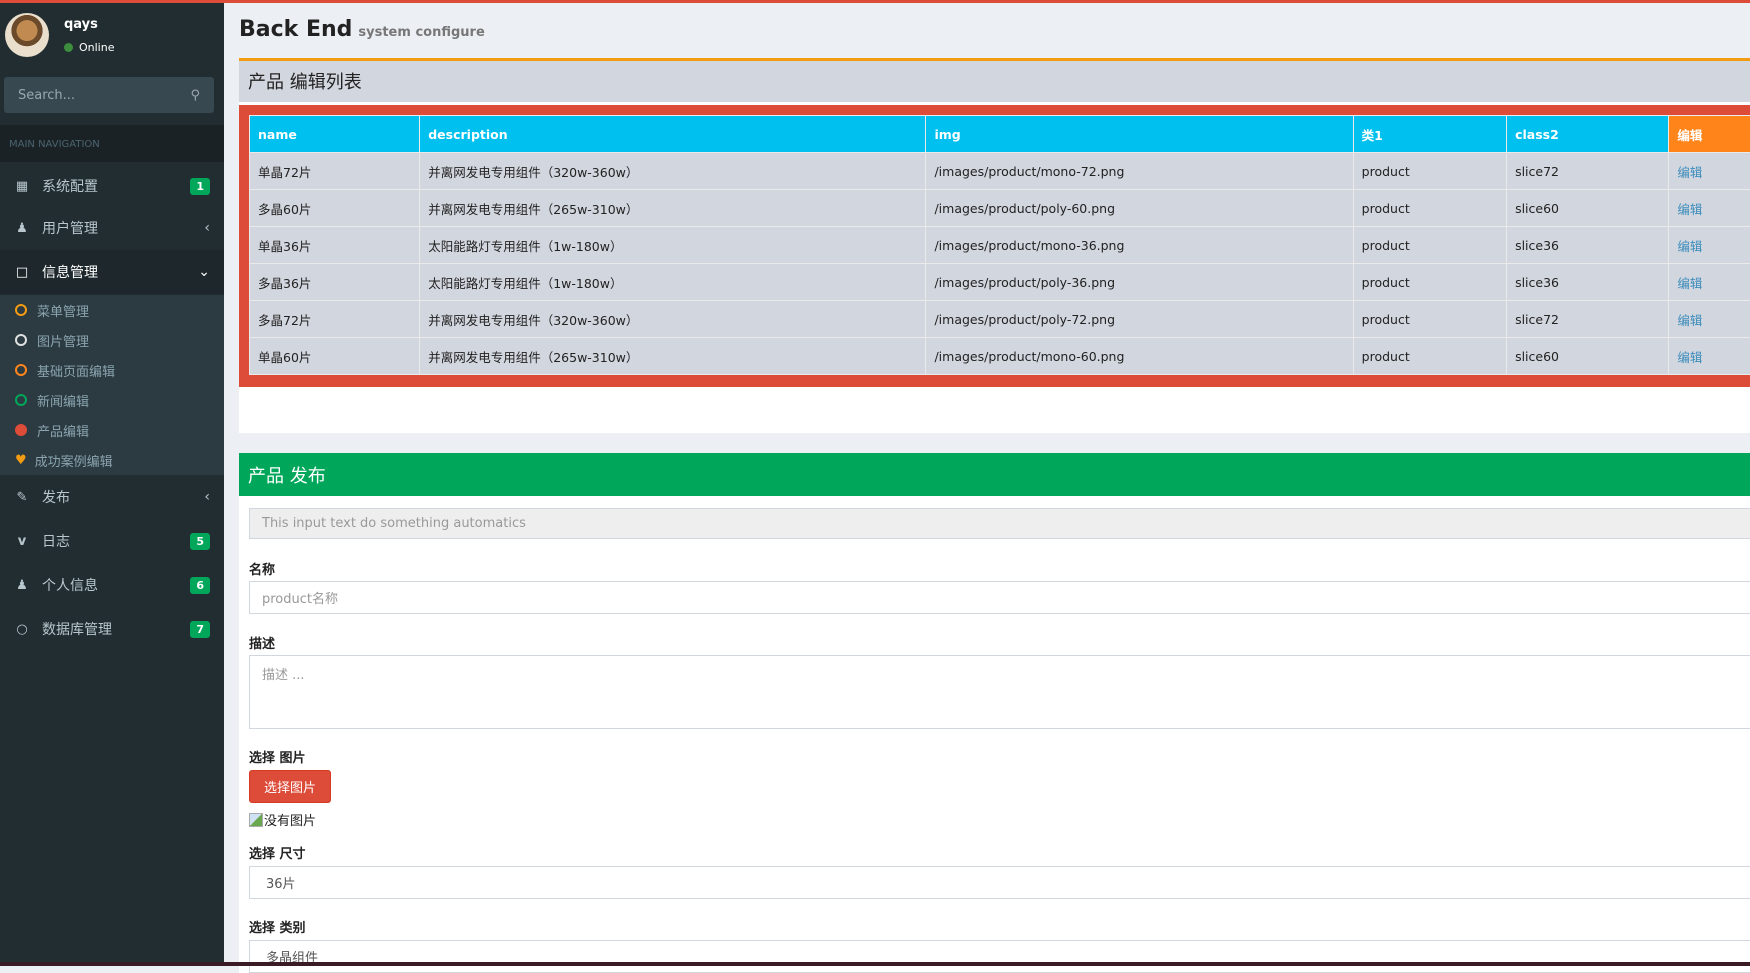 This screenshot has height=973, width=1750. Describe the element at coordinates (200, 186) in the screenshot. I see `badge: 1` at that location.